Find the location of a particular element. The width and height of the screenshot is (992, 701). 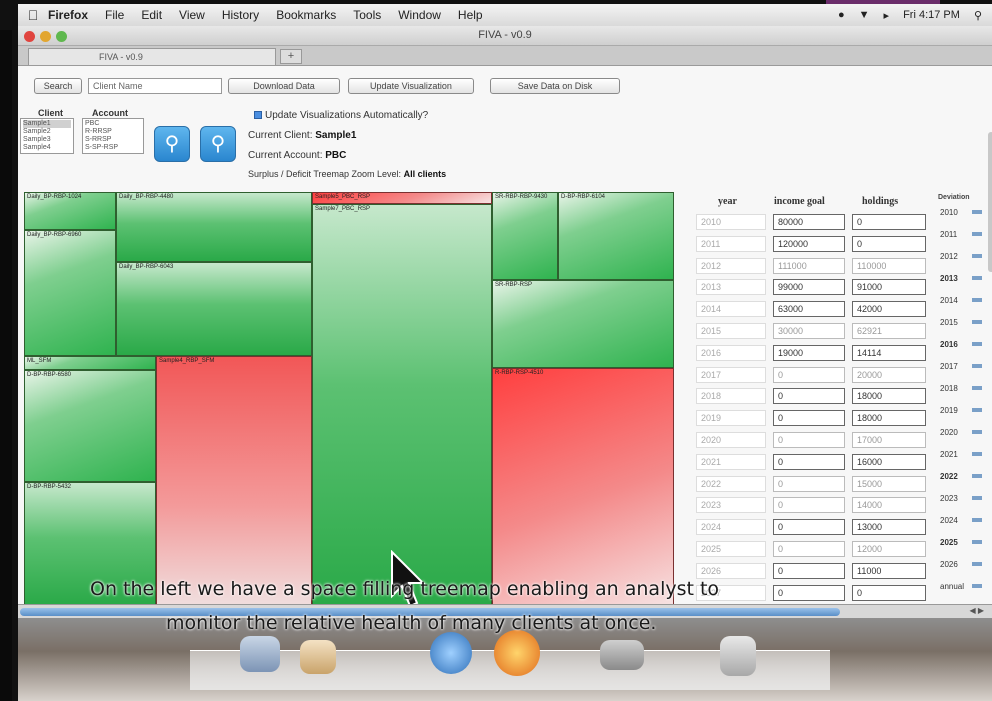

menu-view: View is located at coordinates (192, 15).